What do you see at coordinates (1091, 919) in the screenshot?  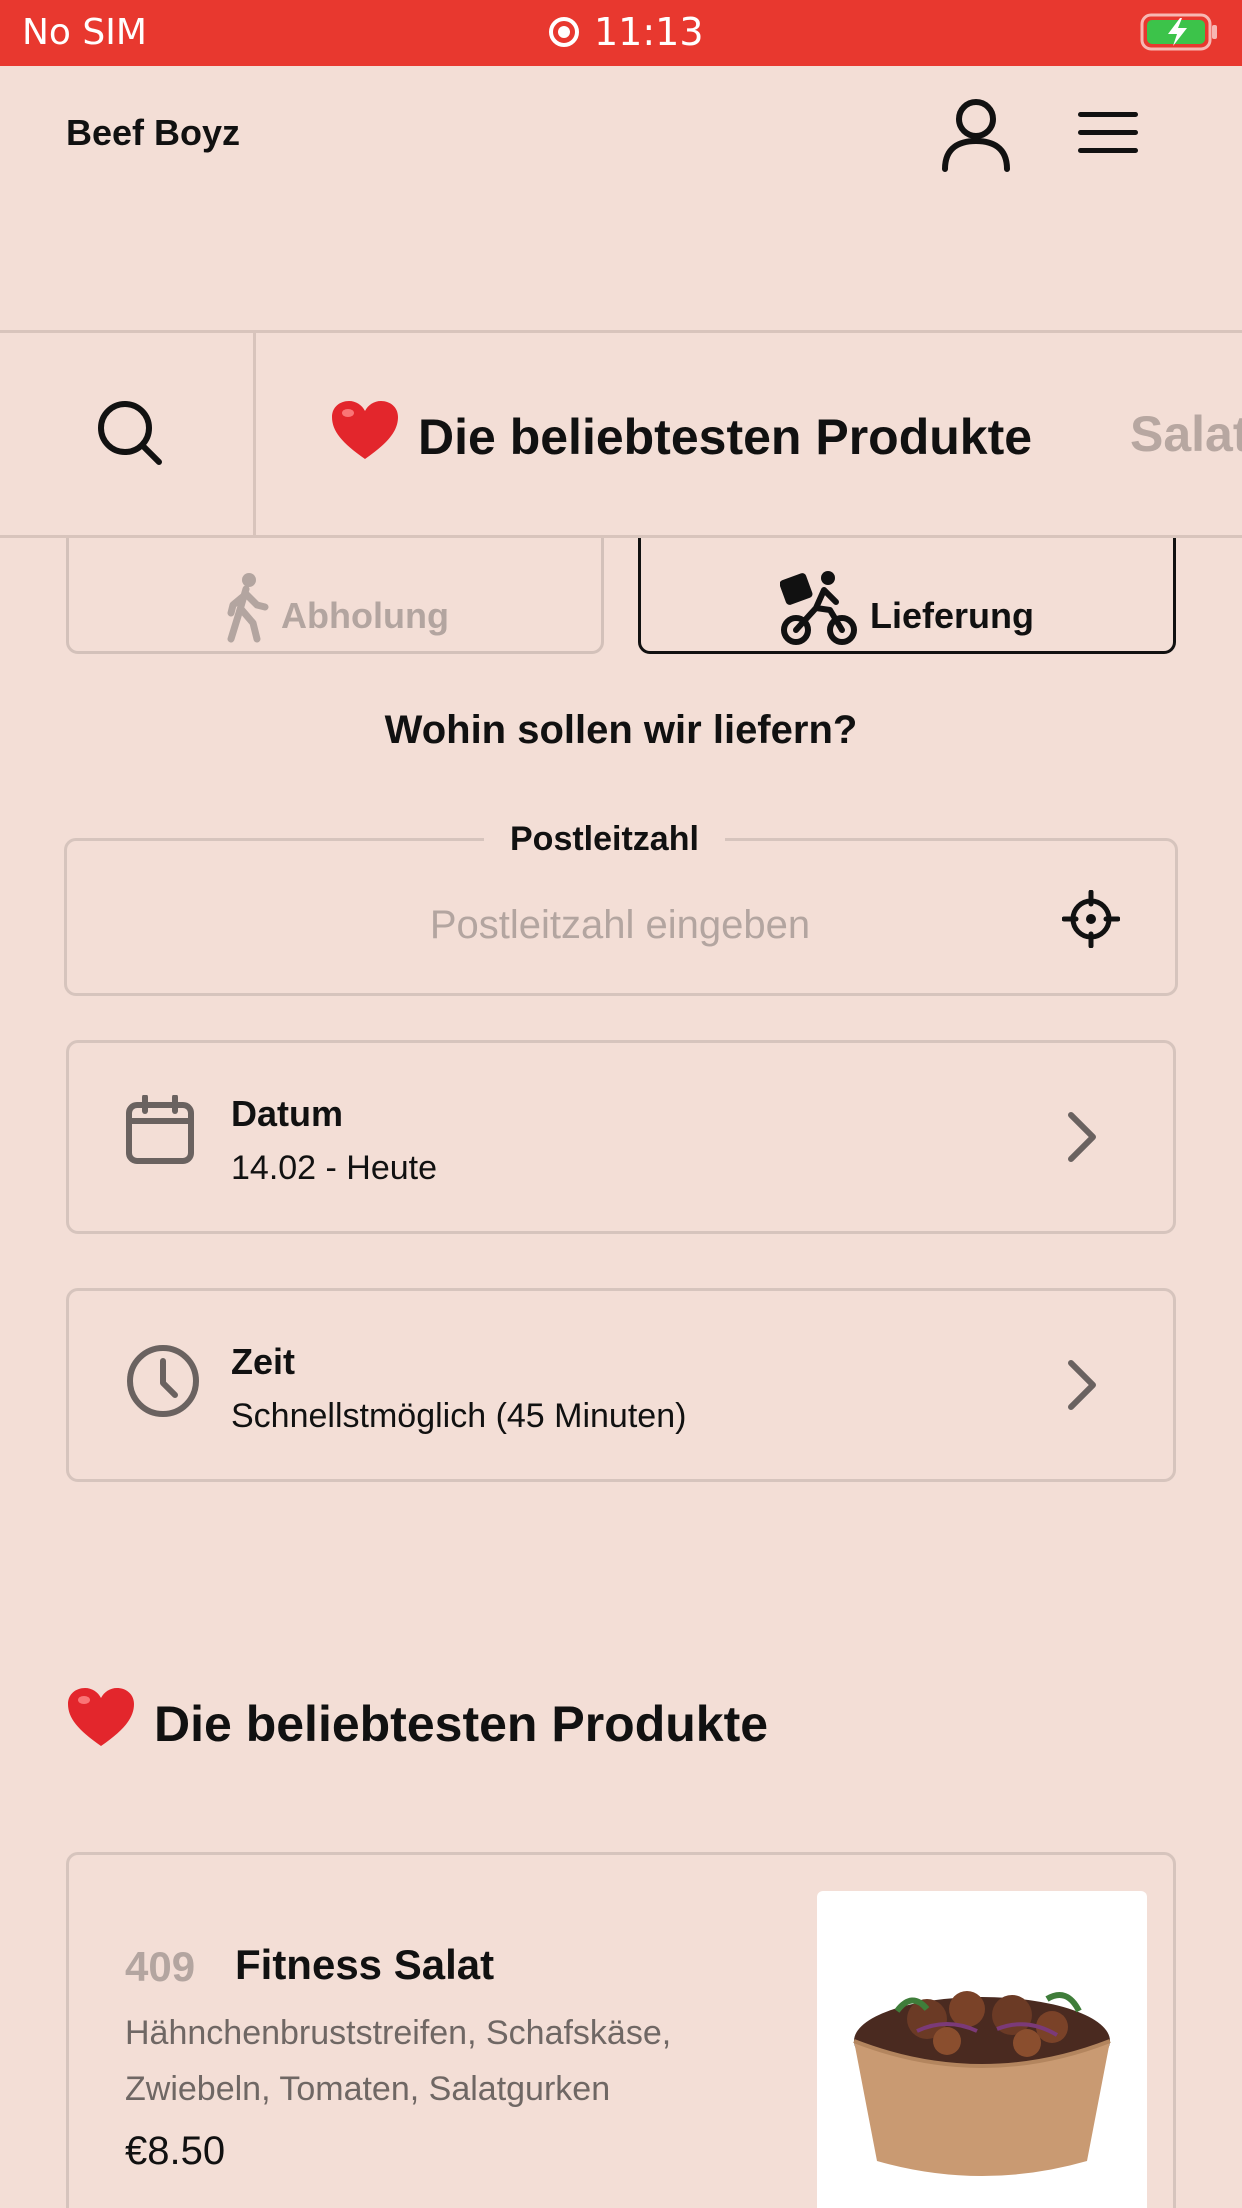 I see `locate-crosshair-icon` at bounding box center [1091, 919].